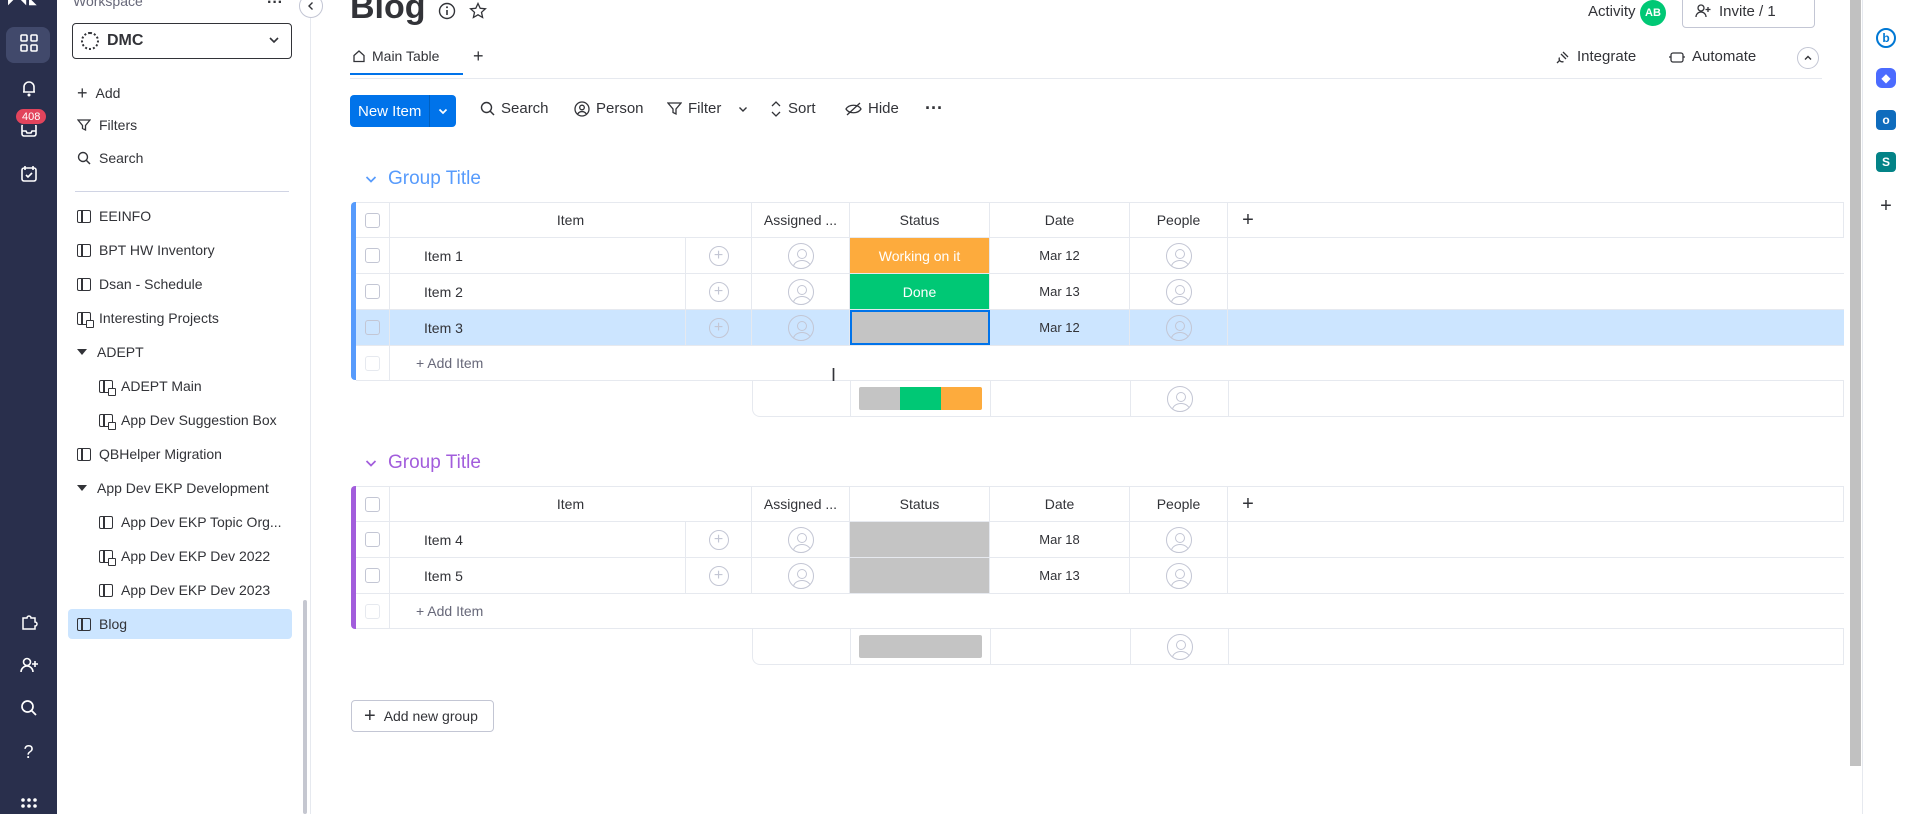 Image resolution: width=1906 pixels, height=814 pixels. I want to click on workspaces-button, so click(28, 43).